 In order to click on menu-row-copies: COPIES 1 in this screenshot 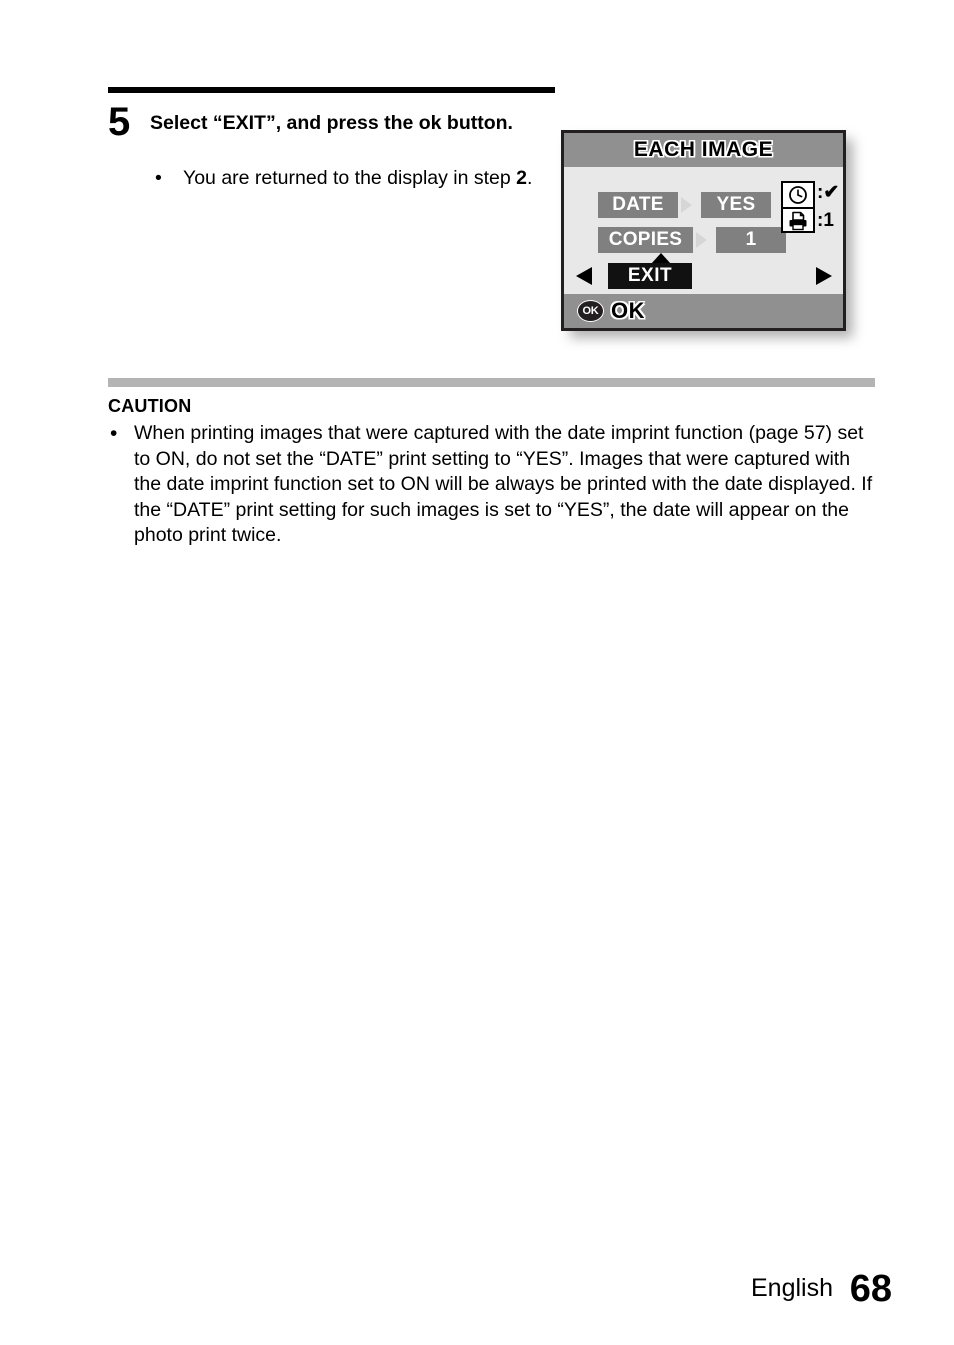, I will do `click(692, 240)`.